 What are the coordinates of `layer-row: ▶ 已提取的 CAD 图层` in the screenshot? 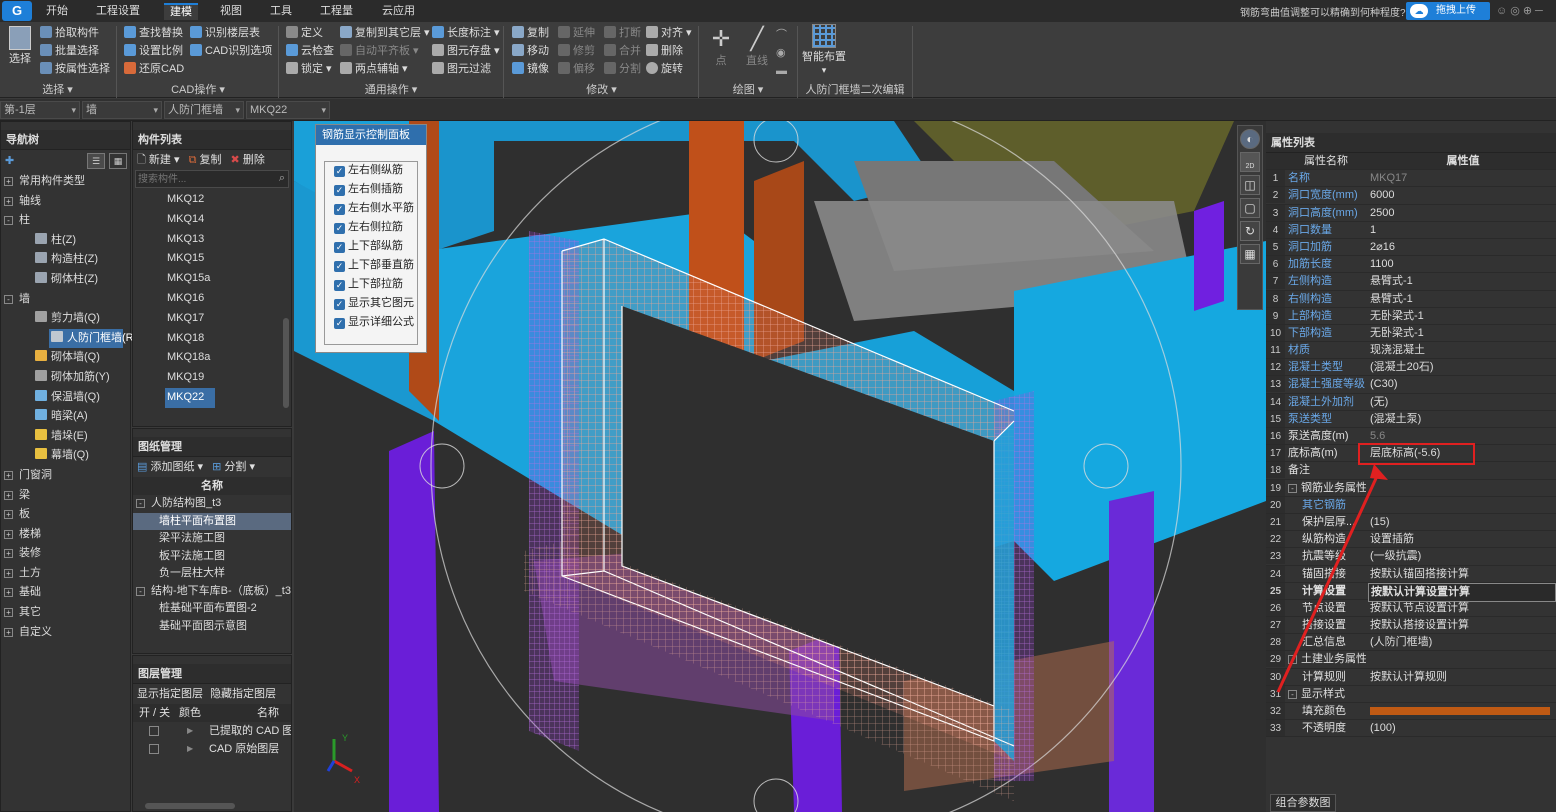 It's located at (212, 731).